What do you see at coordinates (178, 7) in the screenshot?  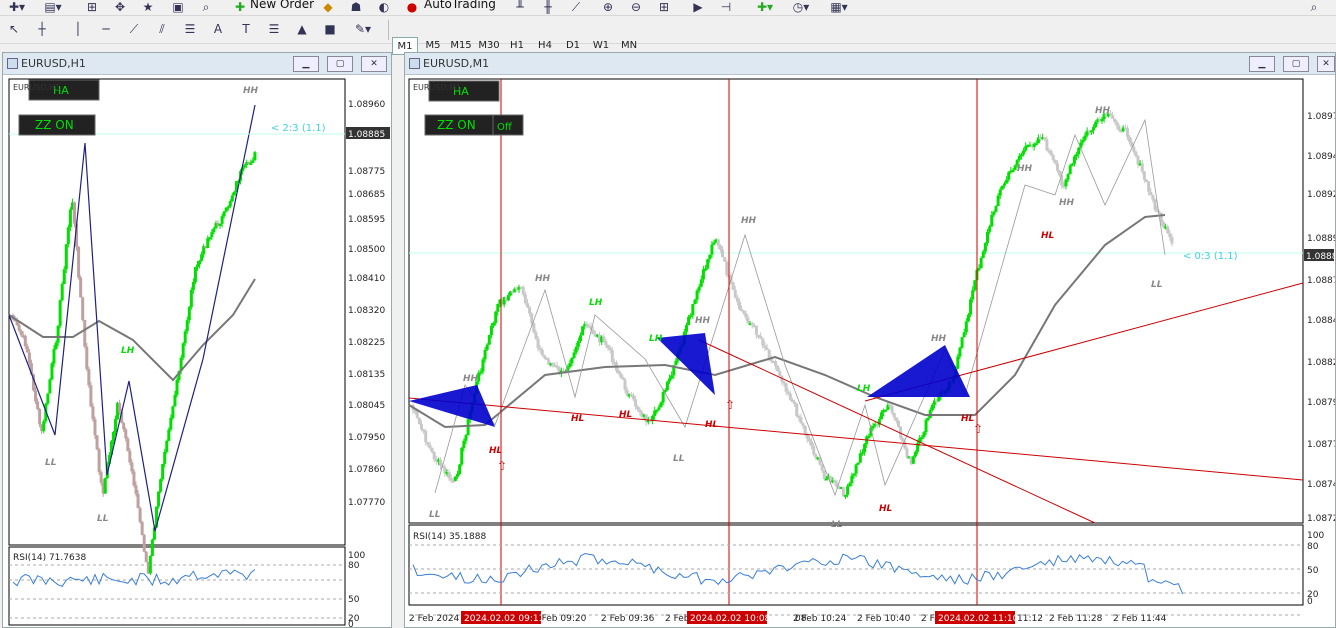 I see `terminal-icon: ▣` at bounding box center [178, 7].